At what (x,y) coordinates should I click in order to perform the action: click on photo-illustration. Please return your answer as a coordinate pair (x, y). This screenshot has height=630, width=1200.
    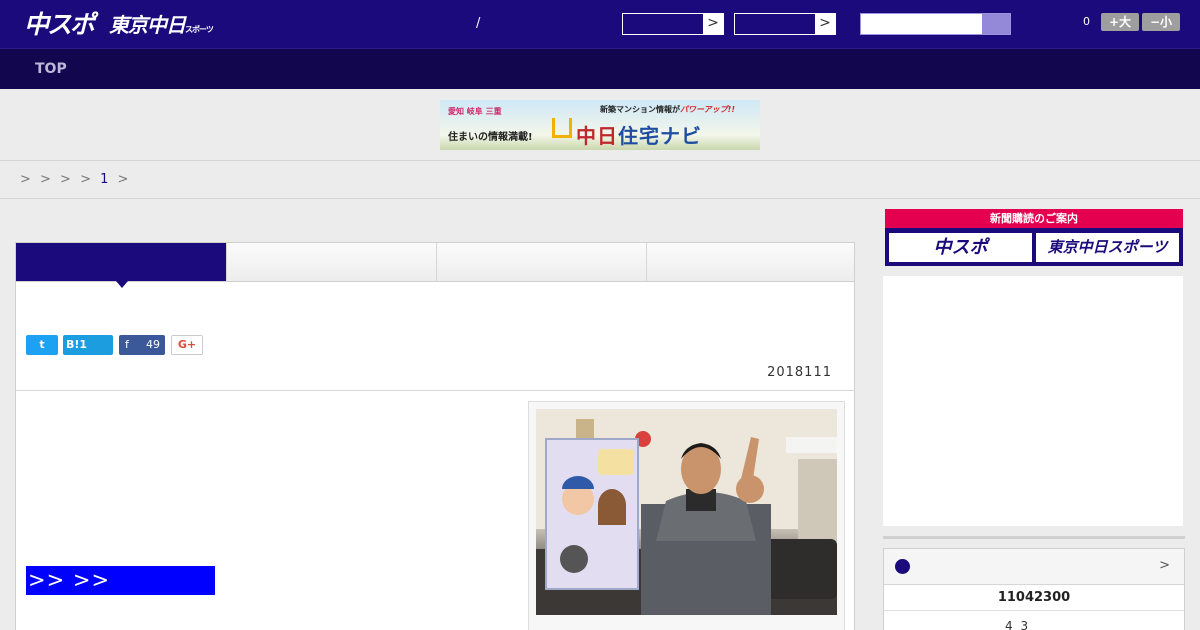
    Looking at the image, I should click on (686, 512).